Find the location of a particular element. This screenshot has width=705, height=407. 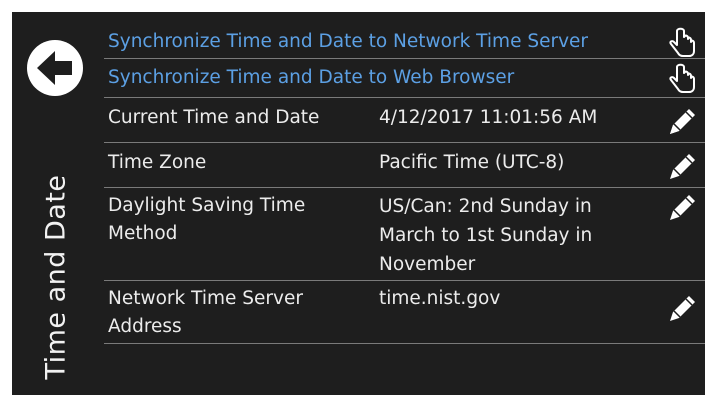

back-arrow-icon is located at coordinates (55, 68).